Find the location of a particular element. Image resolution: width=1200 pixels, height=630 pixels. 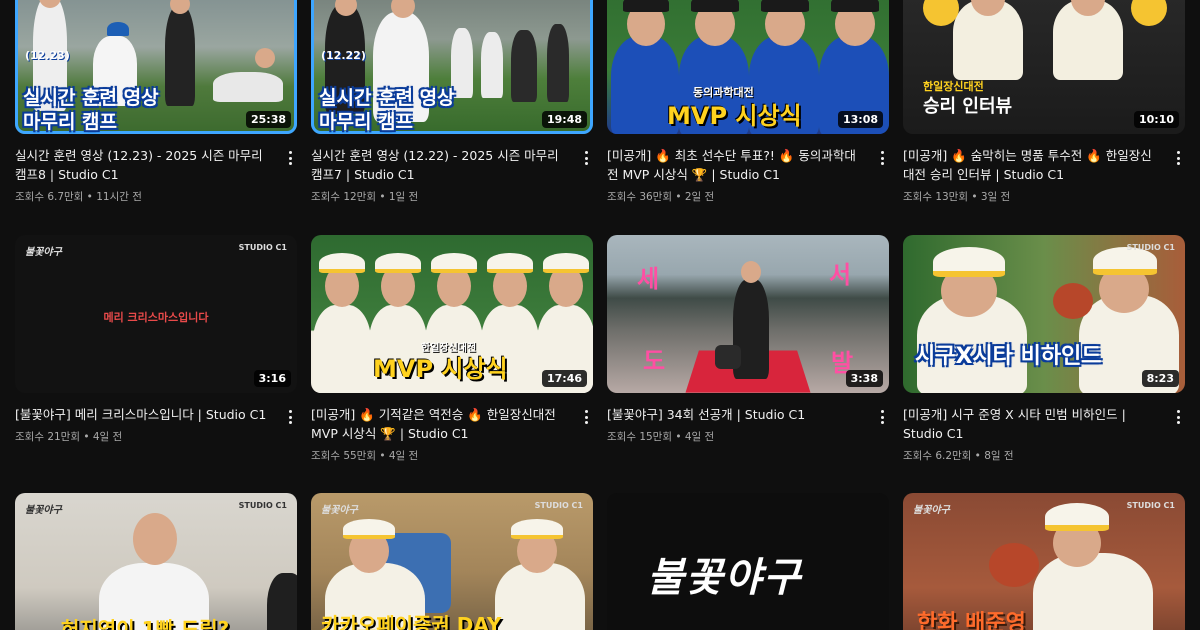

video-thumbnail: 불꽃야구 is located at coordinates (748, 561).